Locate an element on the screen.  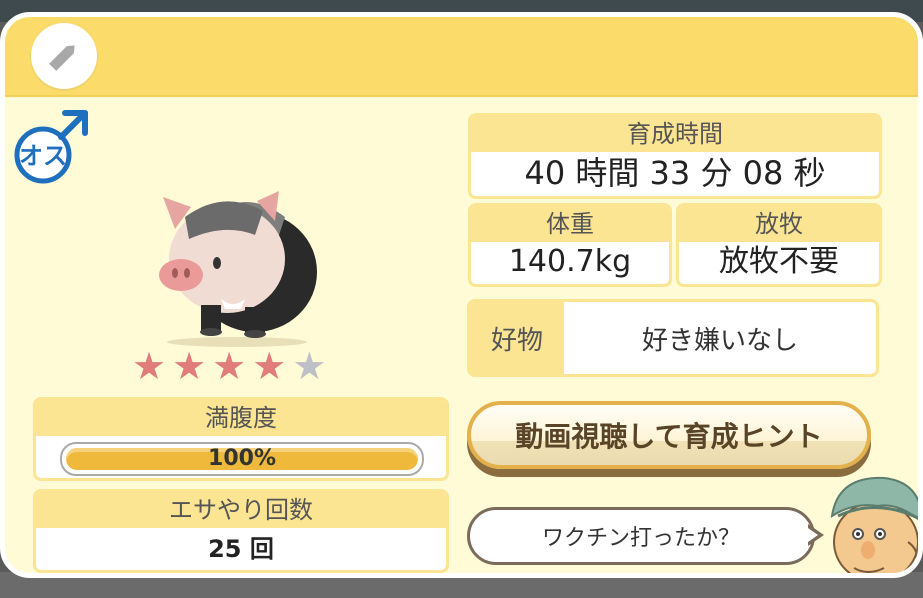
favorite-label: 好物 is located at coordinates (517, 338).